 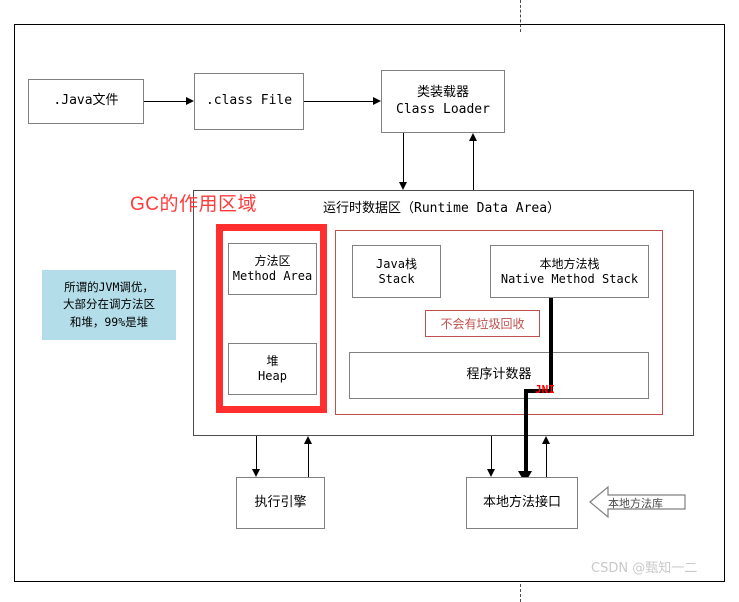 I want to click on node-native-method-interface-line1: 本地方法接口, so click(x=521, y=502).